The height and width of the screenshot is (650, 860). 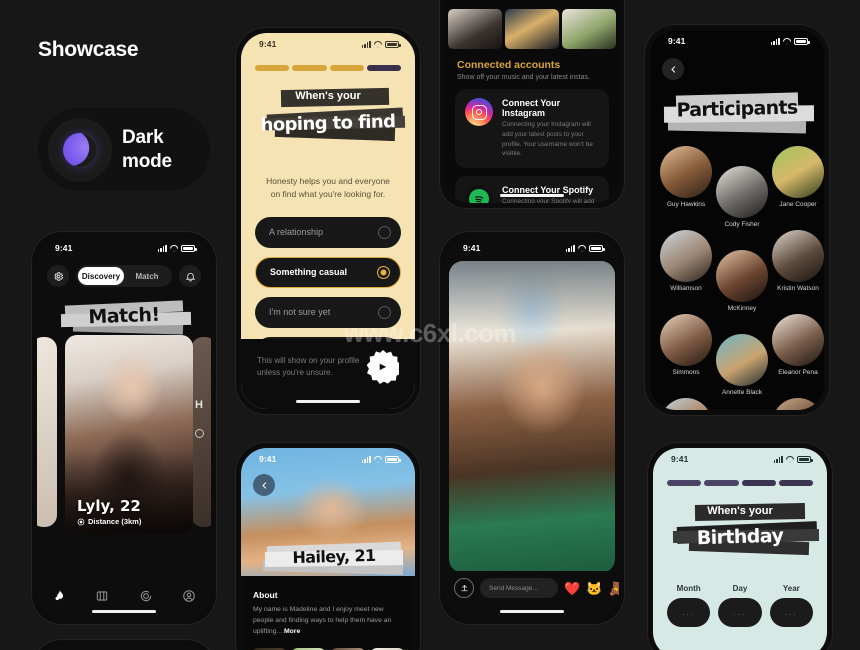 What do you see at coordinates (147, 276) in the screenshot?
I see `tab-match: Match` at bounding box center [147, 276].